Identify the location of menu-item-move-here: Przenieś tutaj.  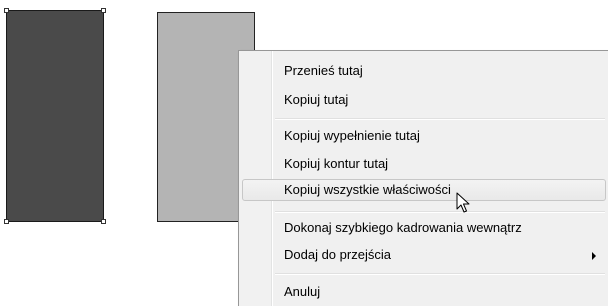
(424, 71).